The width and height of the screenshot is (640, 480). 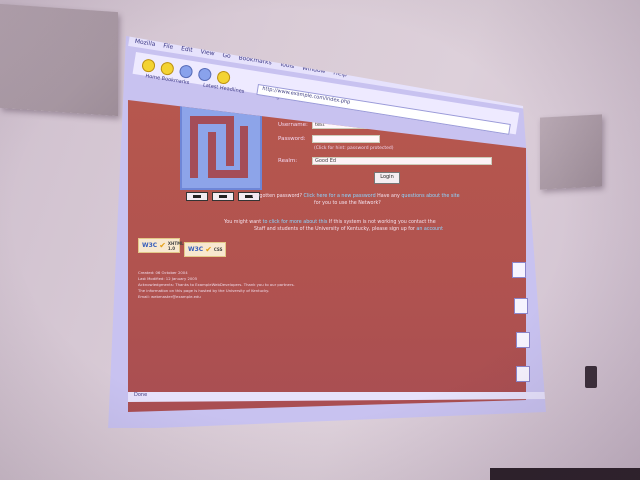 What do you see at coordinates (565, 474) in the screenshot?
I see `floor-edge` at bounding box center [565, 474].